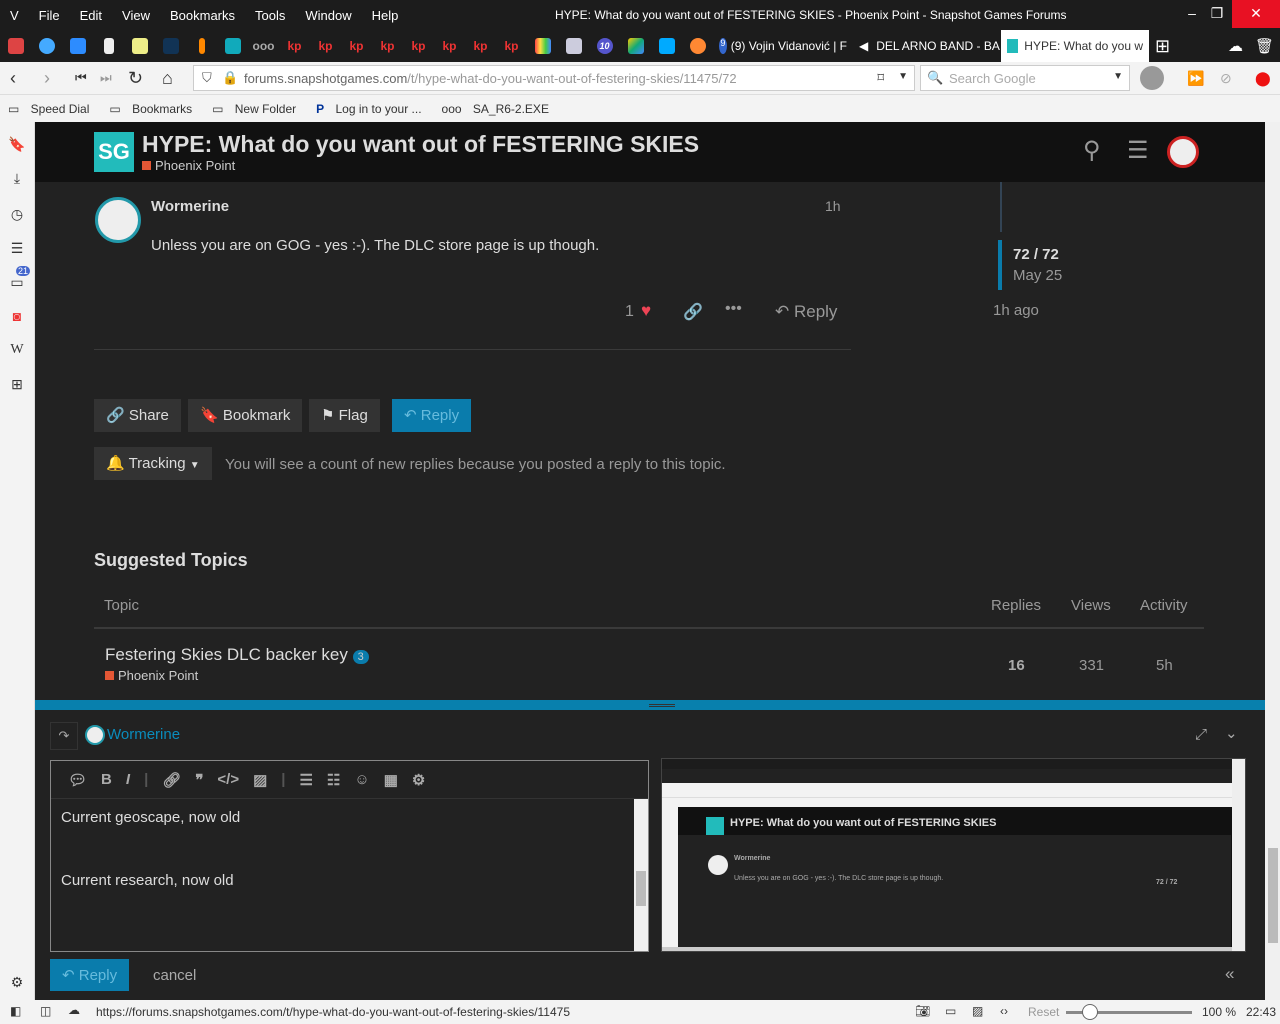 Image resolution: width=1280 pixels, height=1024 pixels. I want to click on timeline-ago: 1h ago, so click(1016, 310).